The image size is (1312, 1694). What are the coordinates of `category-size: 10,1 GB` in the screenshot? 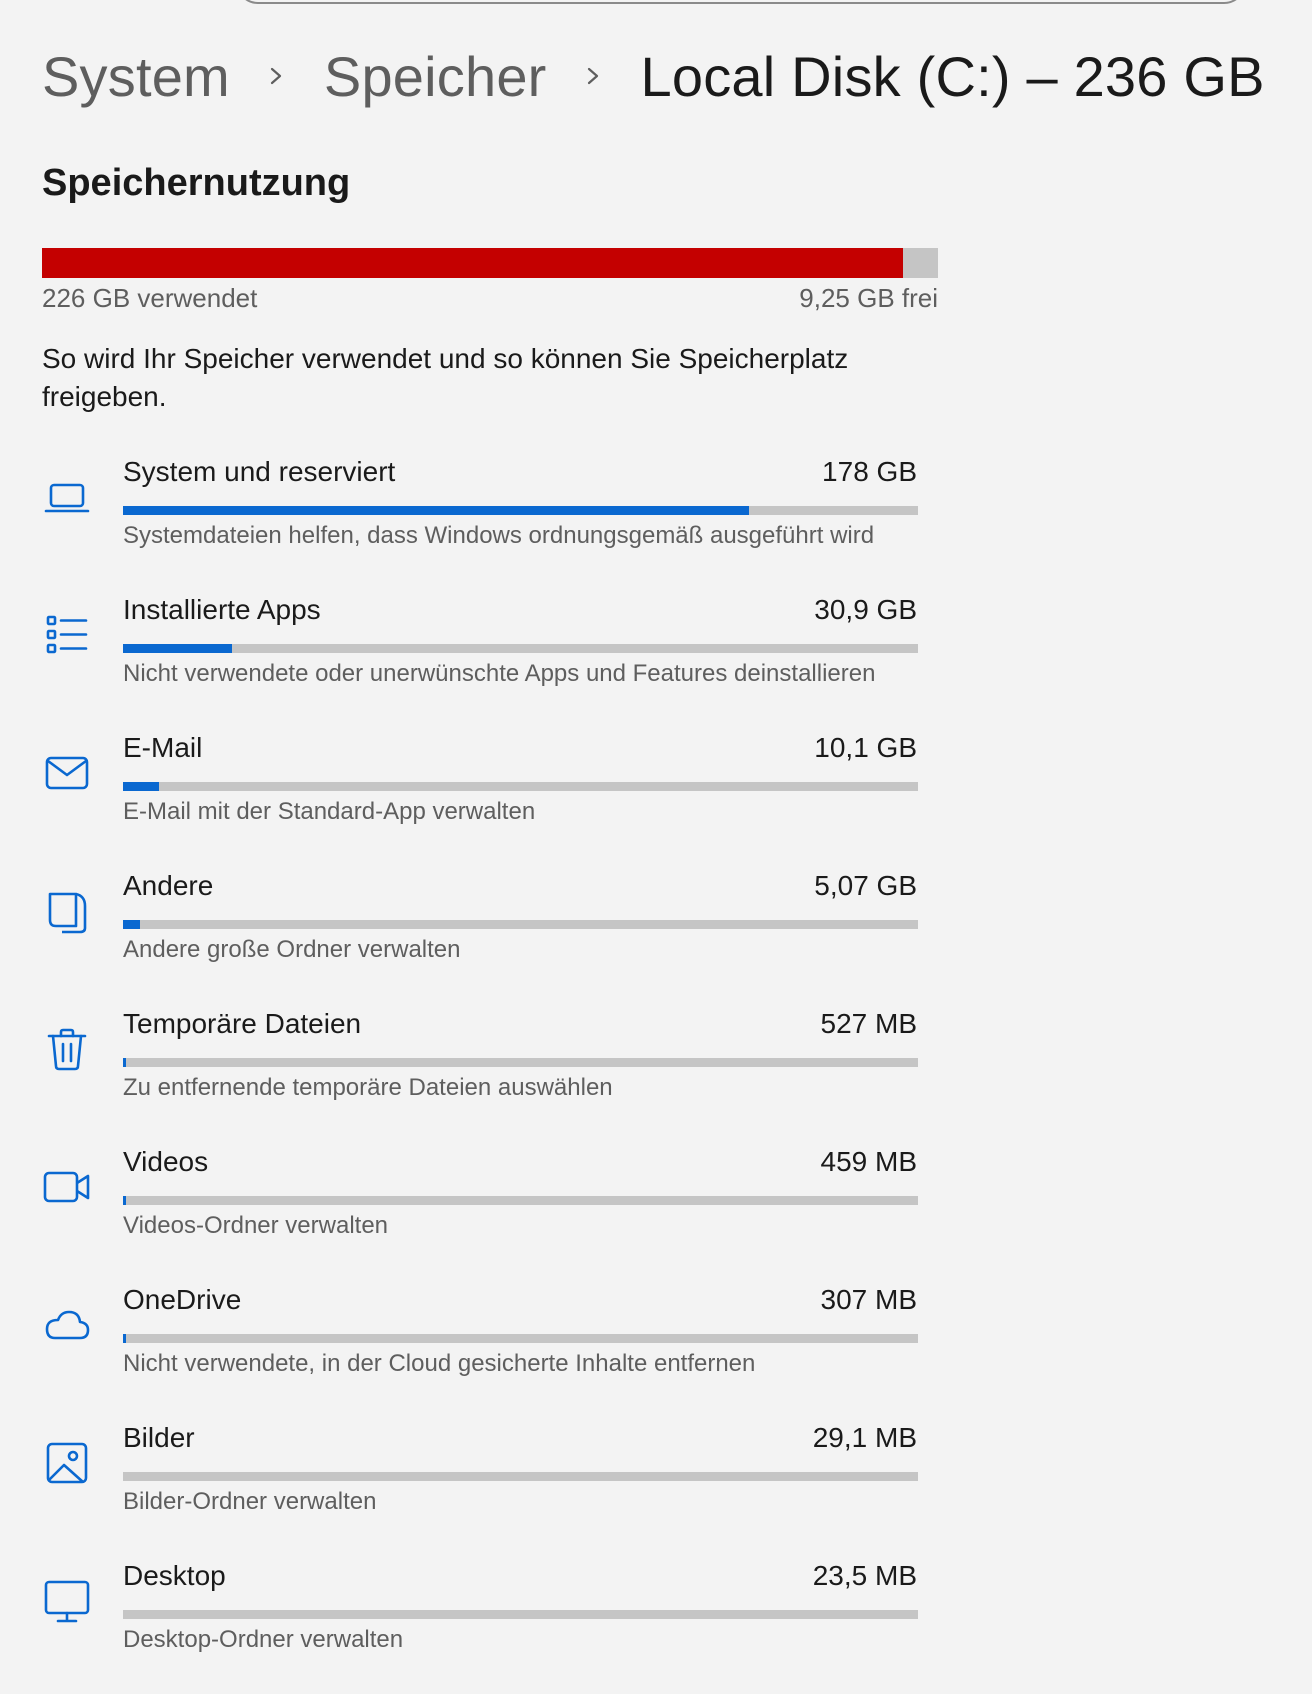 It's located at (865, 747).